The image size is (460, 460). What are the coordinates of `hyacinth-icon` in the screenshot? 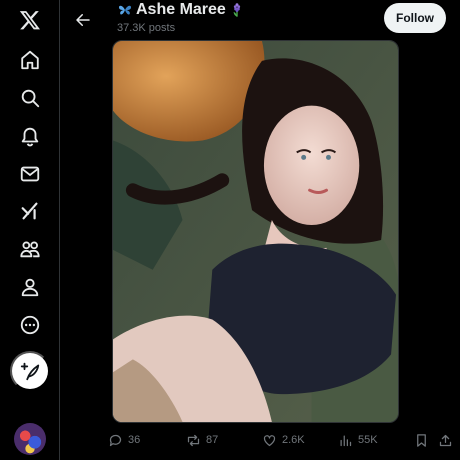 It's located at (236, 10).